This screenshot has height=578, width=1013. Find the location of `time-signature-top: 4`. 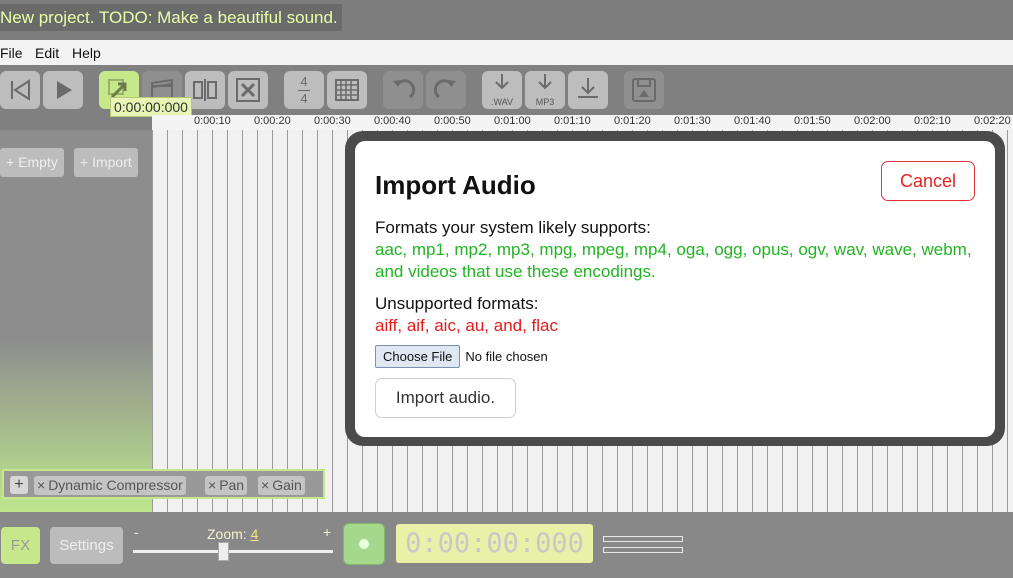

time-signature-top: 4 is located at coordinates (304, 81).